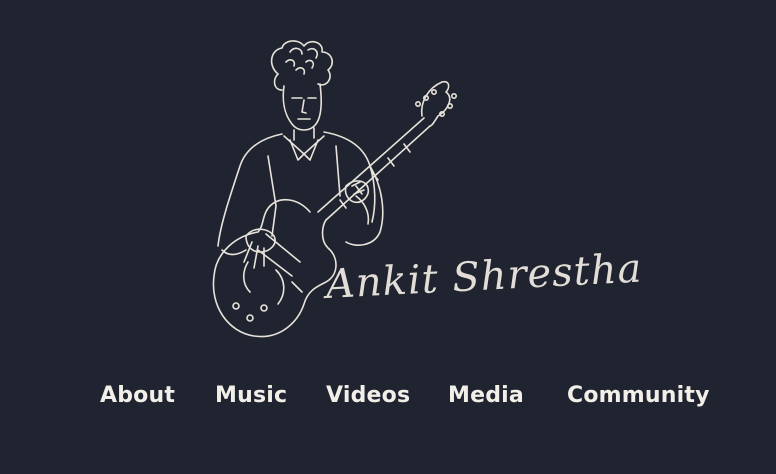  Describe the element at coordinates (251, 396) in the screenshot. I see `nav-music-link: Music` at that location.